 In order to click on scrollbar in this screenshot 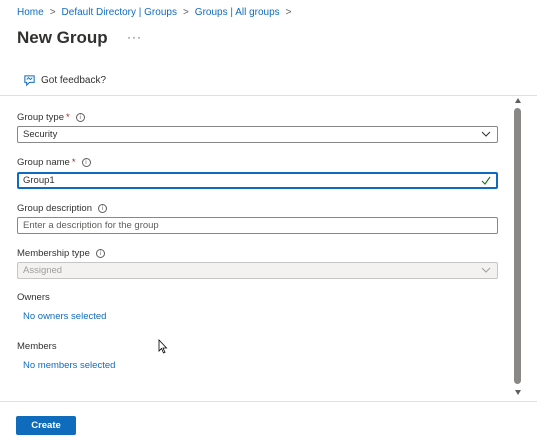, I will do `click(518, 248)`.